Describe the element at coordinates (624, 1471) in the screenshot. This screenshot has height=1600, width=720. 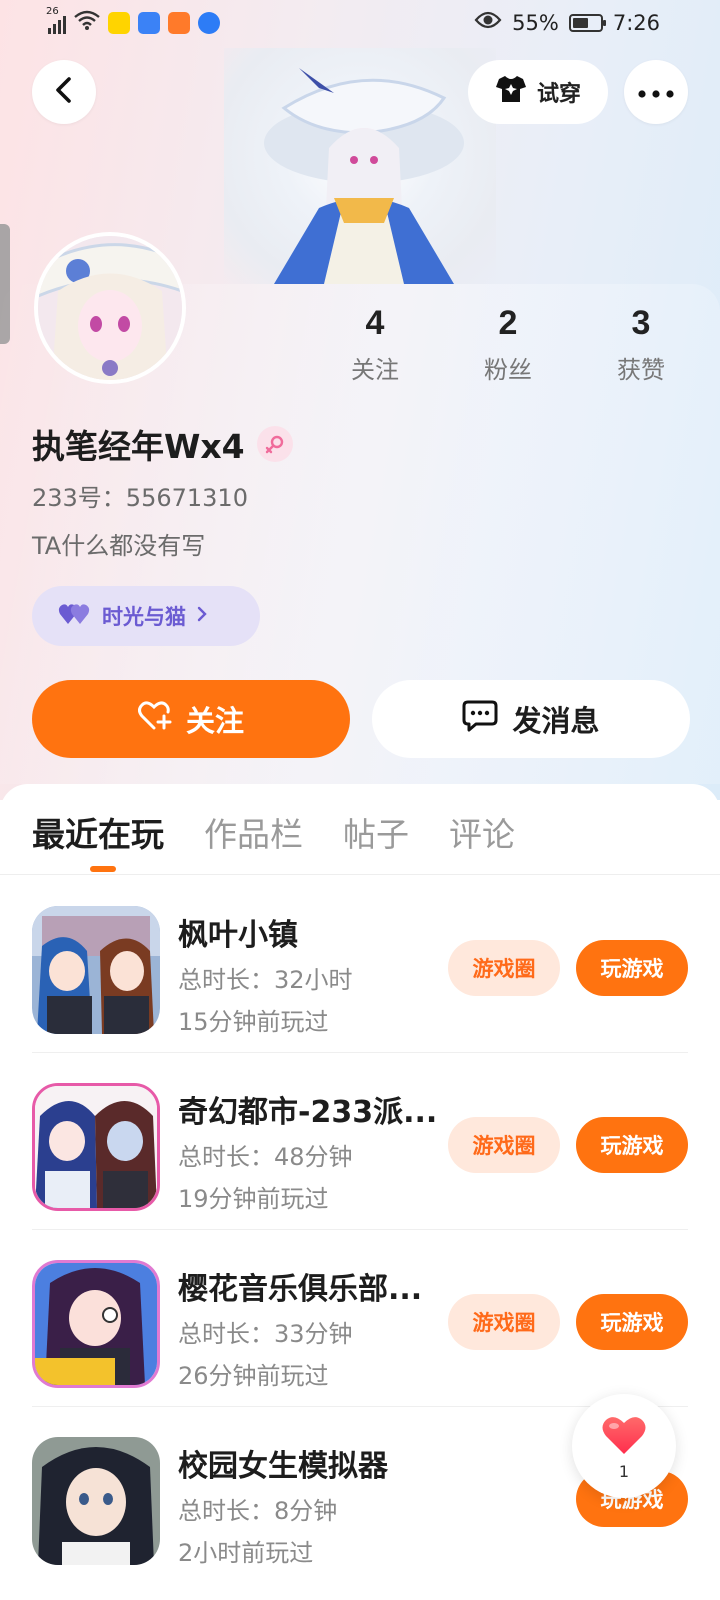
I see `like-count: 1` at that location.